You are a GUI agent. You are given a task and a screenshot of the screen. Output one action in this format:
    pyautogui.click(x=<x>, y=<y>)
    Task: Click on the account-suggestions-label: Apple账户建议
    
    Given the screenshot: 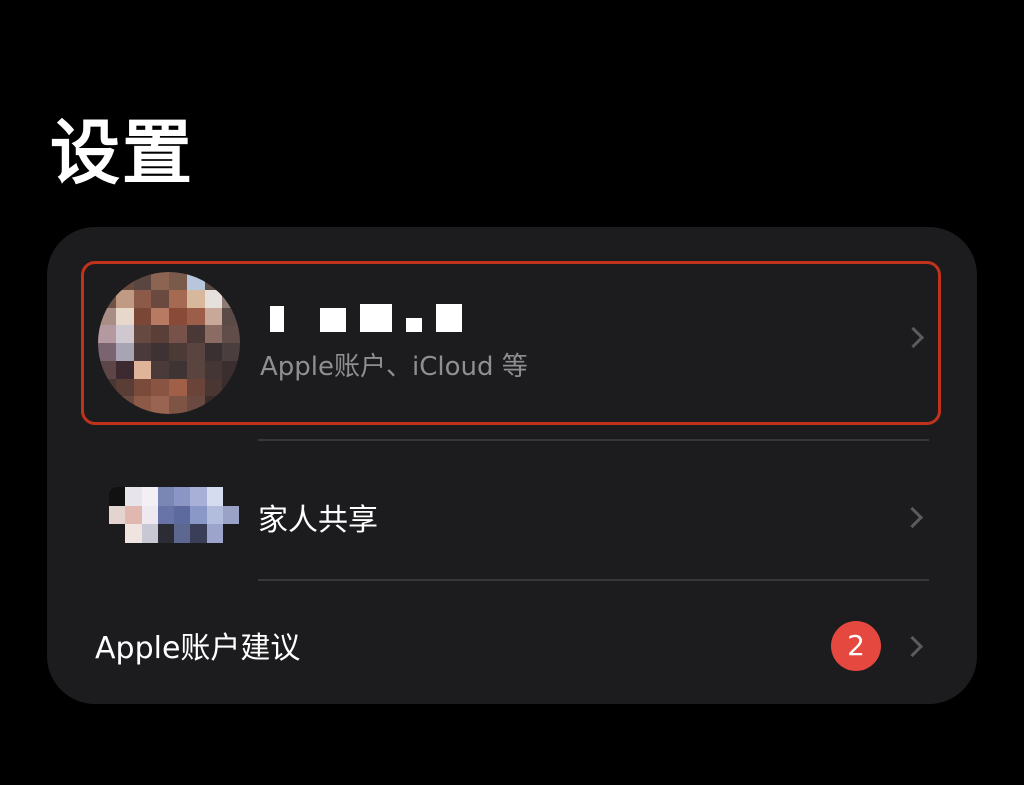 What is the action you would take?
    pyautogui.click(x=198, y=648)
    